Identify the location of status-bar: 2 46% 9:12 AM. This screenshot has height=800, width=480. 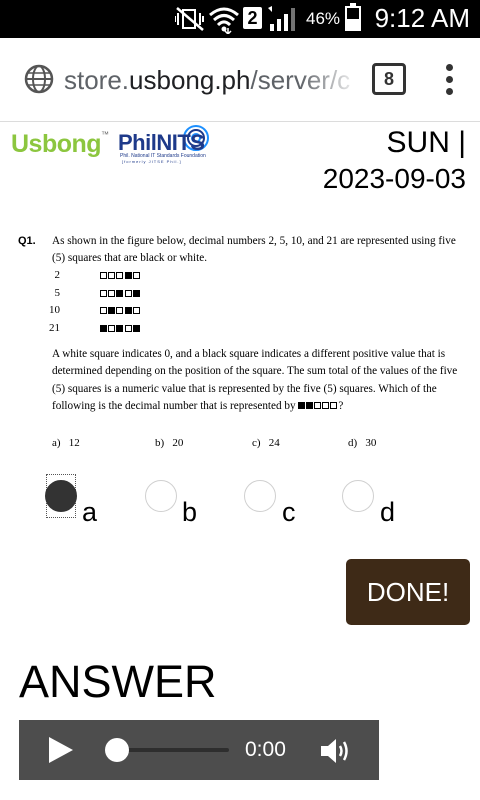
(240, 19).